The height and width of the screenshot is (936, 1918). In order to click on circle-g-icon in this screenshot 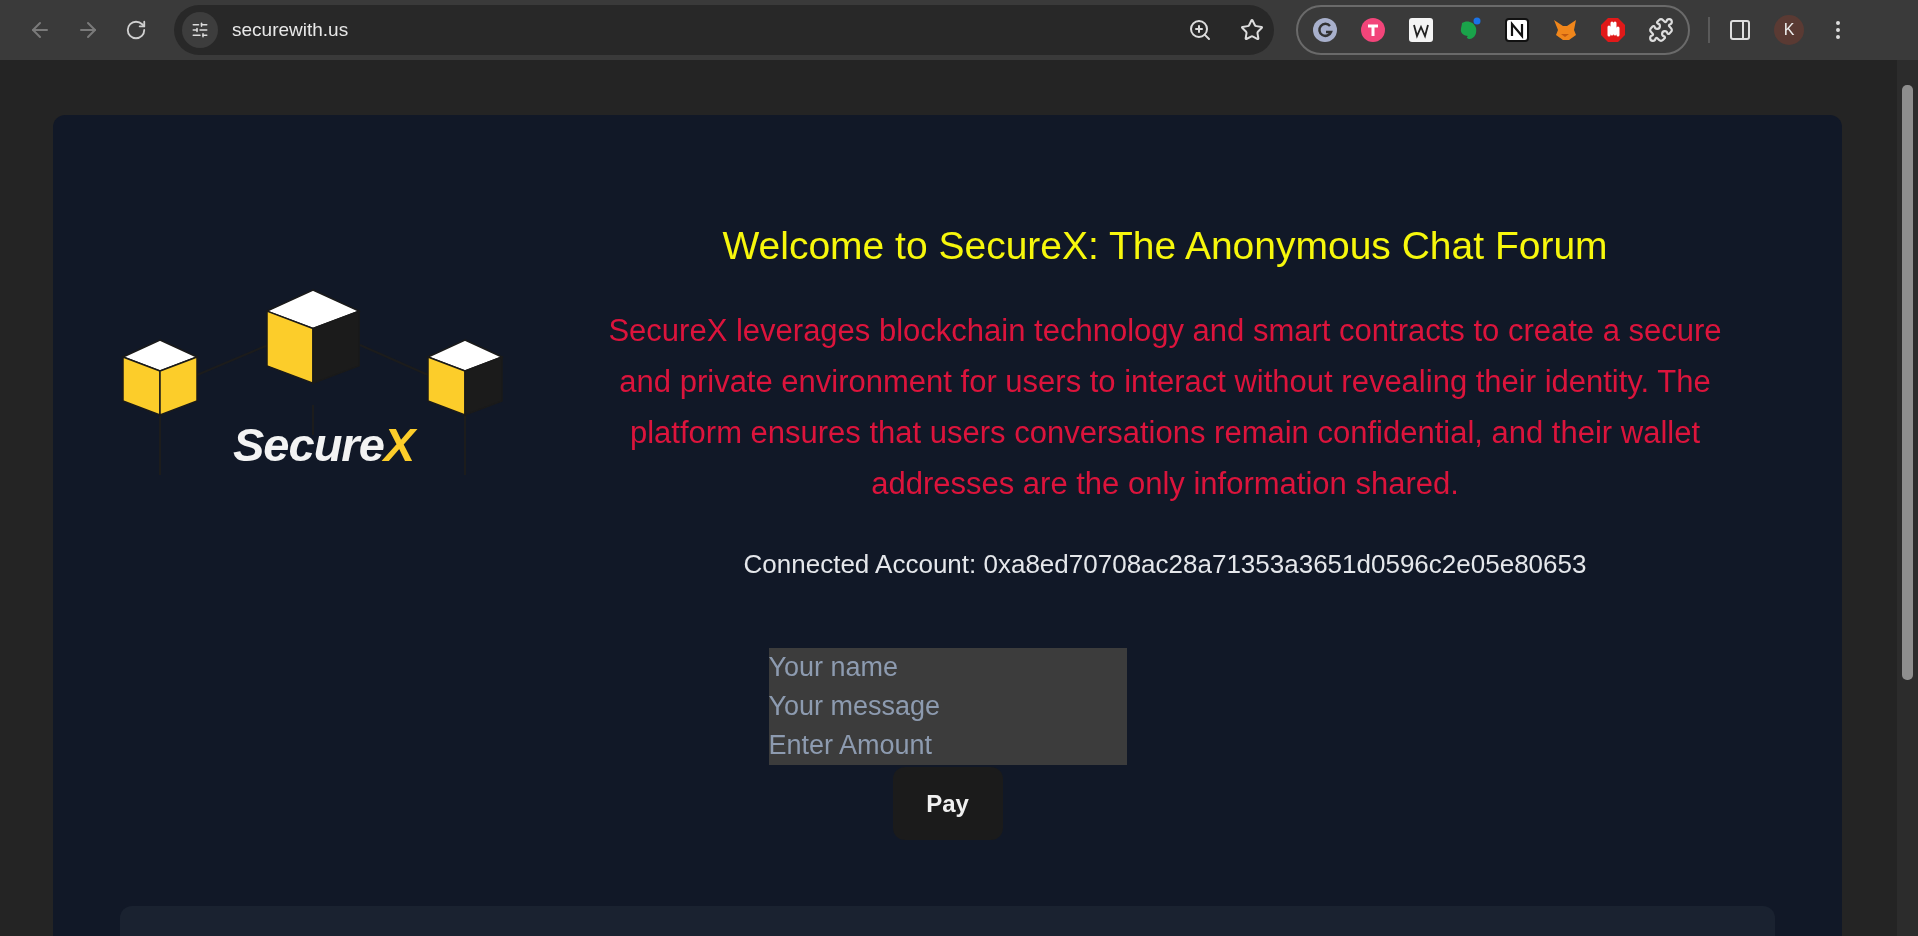, I will do `click(1325, 30)`.